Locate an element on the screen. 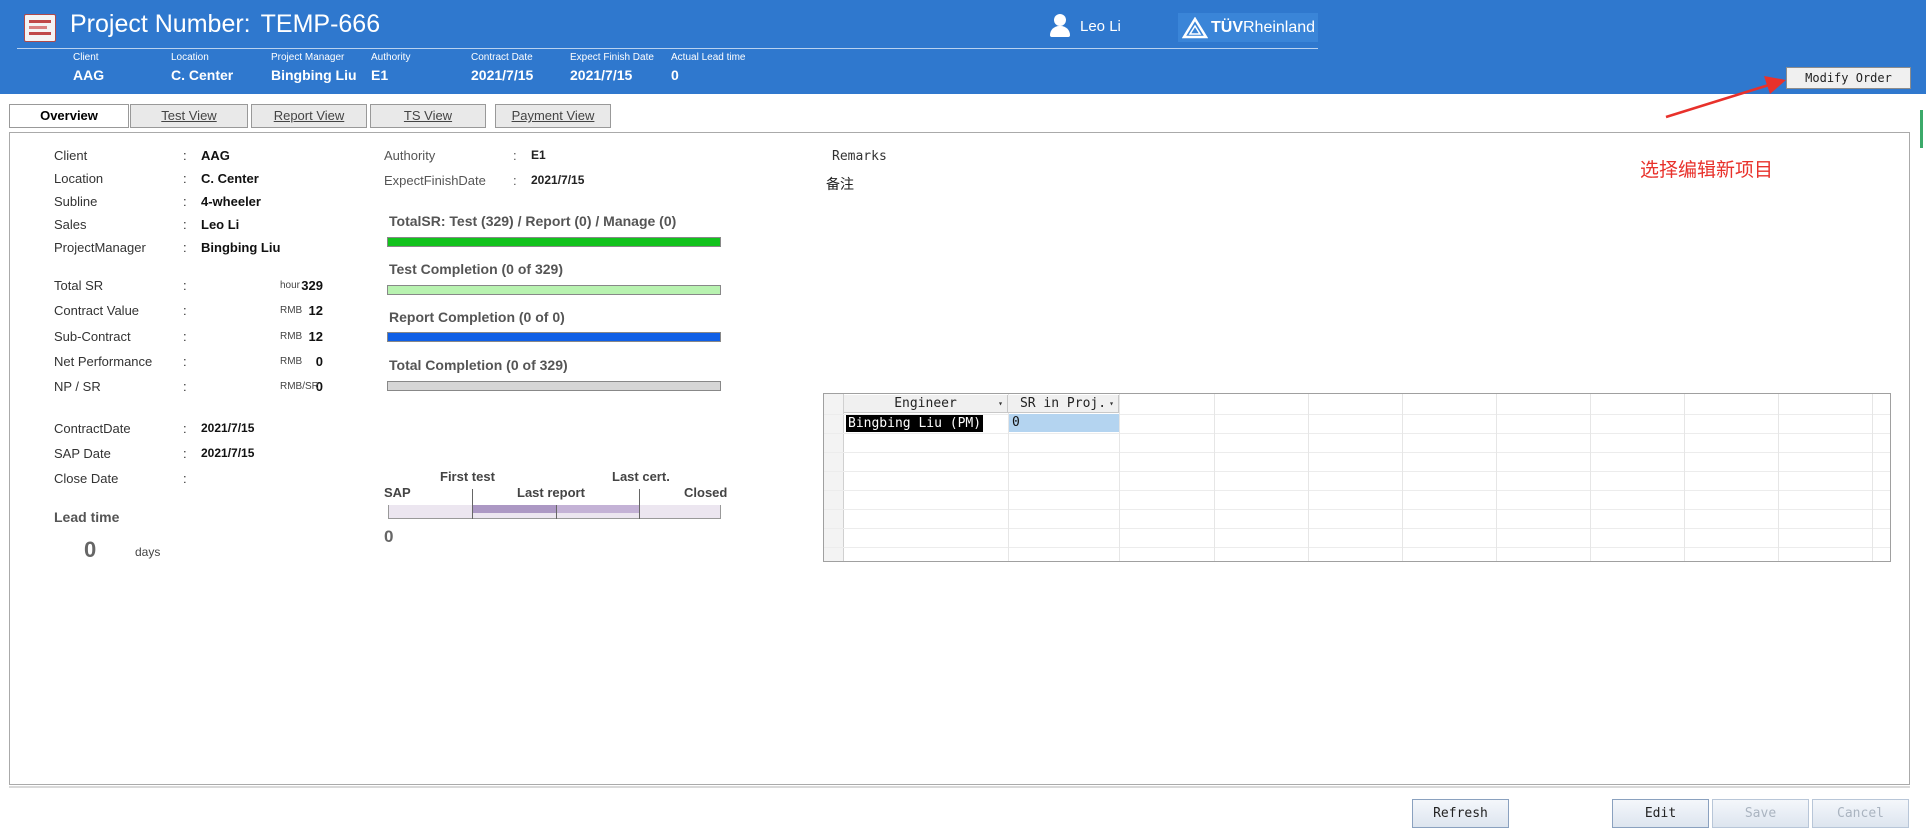 The image size is (1926, 839). grid-header-sr-in-proj: SR in Proj. ▾ is located at coordinates (1063, 404).